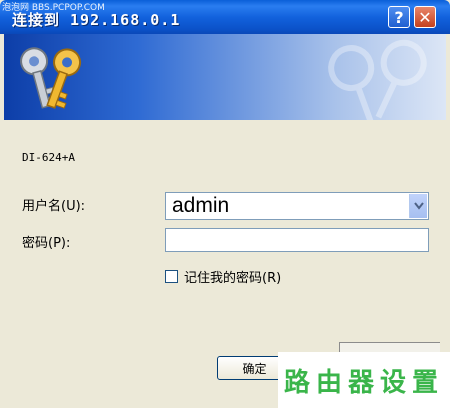 This screenshot has height=408, width=450. I want to click on username-combobox: admin, so click(297, 206).